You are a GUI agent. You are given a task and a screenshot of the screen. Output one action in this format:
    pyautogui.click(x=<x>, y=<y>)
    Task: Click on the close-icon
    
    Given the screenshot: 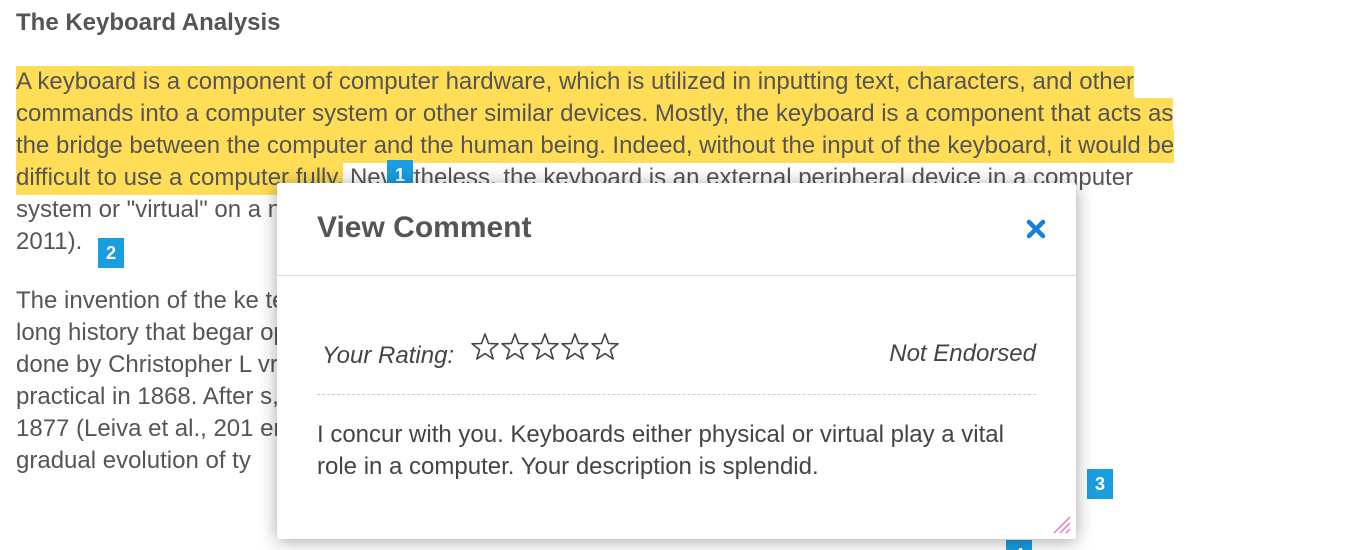 What is the action you would take?
    pyautogui.click(x=1036, y=229)
    